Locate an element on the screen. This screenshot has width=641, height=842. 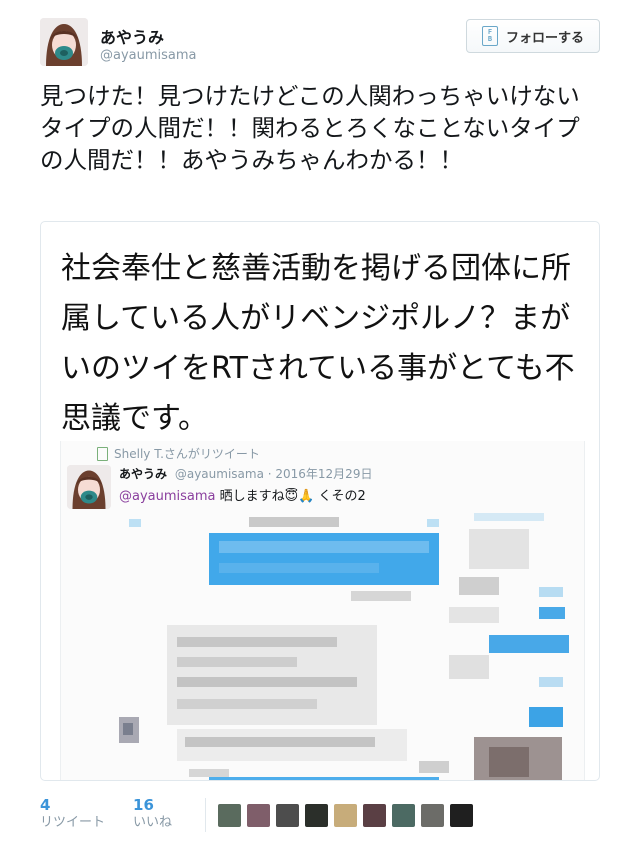
embedded-handle-date: @ayaumisama · 2016年12月29日 is located at coordinates (273, 474).